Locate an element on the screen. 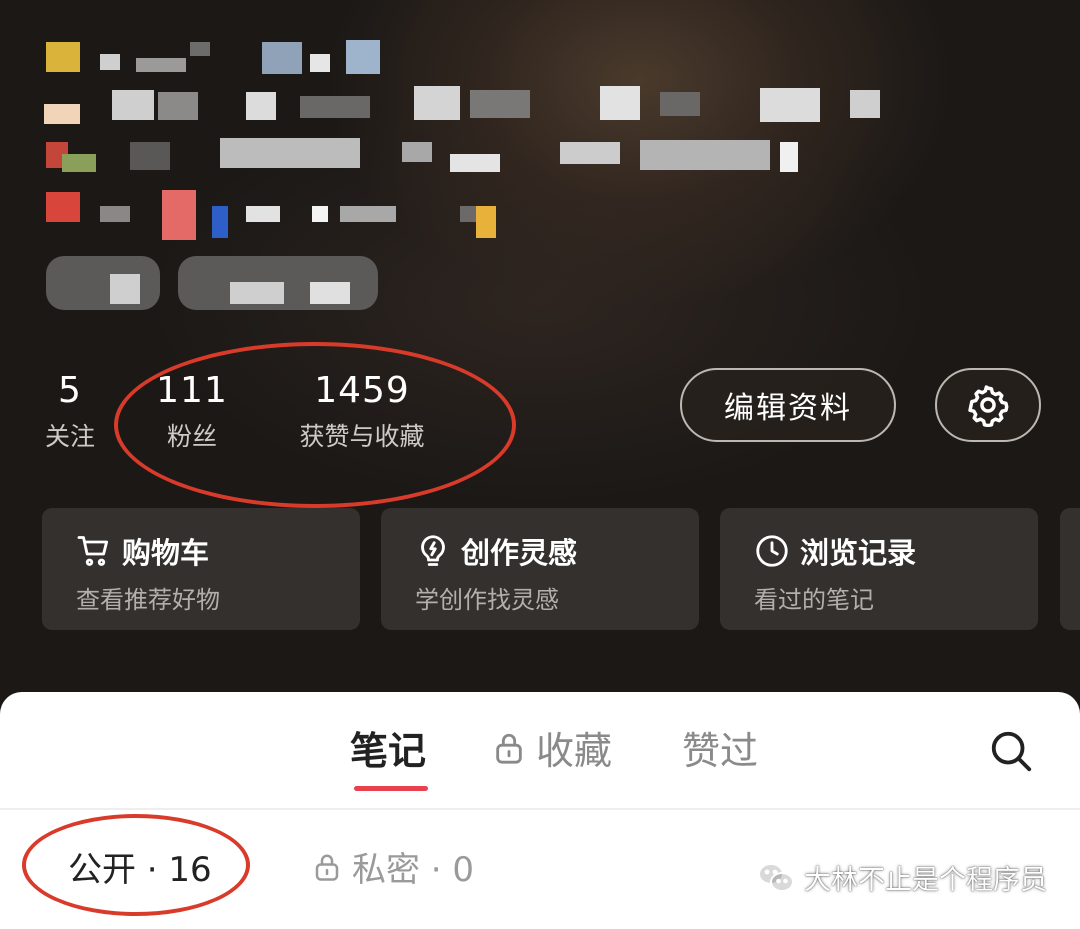 The width and height of the screenshot is (1080, 929). card-subtitle: 看过的笔记 is located at coordinates (814, 600).